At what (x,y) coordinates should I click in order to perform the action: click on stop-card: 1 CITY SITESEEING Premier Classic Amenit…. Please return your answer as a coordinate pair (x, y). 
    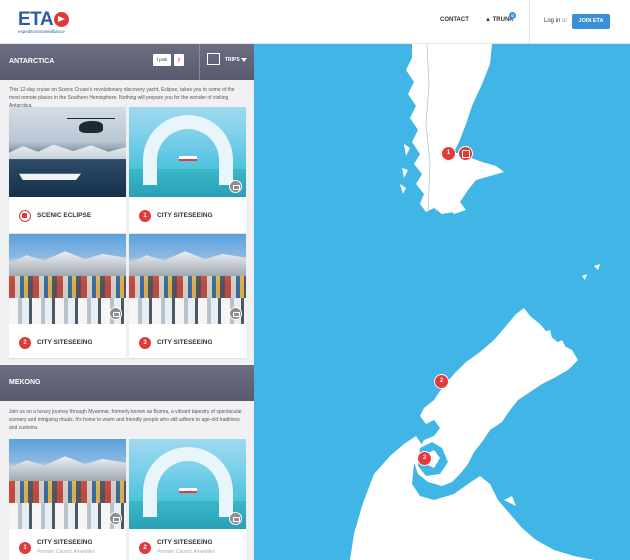
    Looking at the image, I should click on (67, 499).